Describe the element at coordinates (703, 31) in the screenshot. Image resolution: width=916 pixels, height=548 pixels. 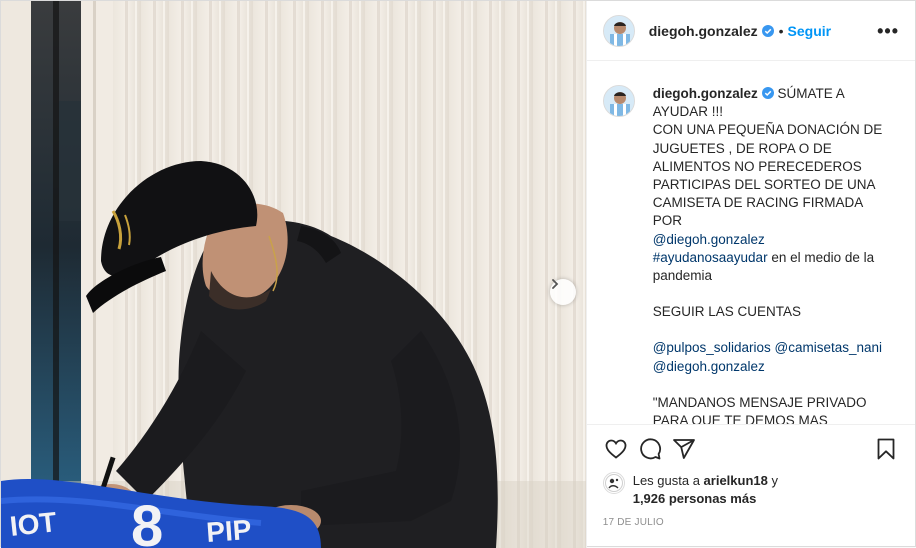
I see `username: diegoh.gonzalez` at that location.